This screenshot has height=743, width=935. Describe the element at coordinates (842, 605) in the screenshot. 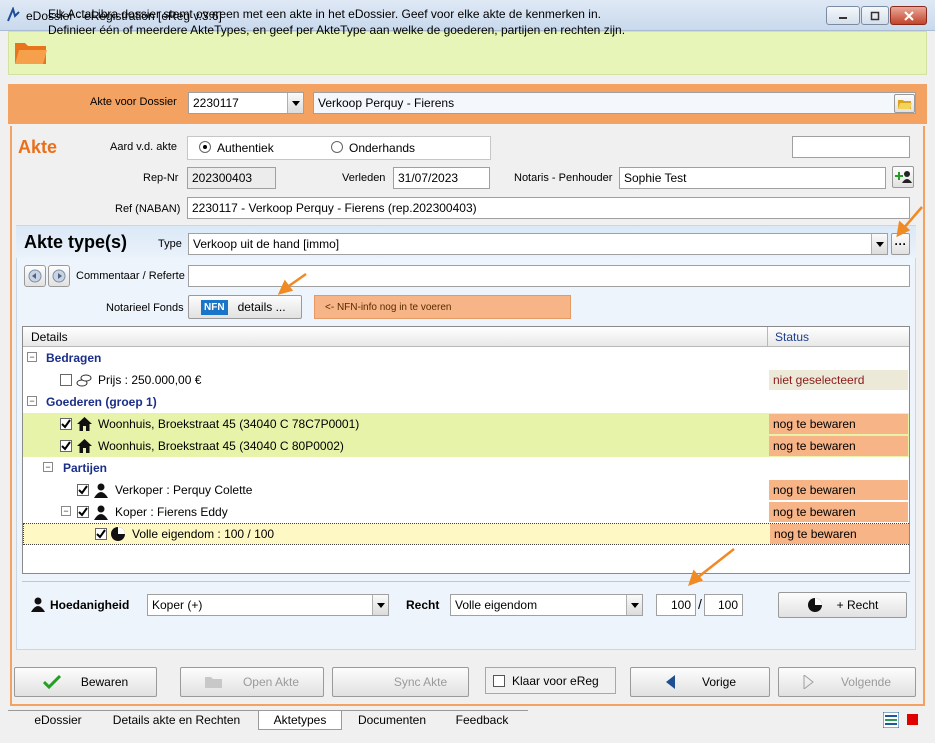

I see `add-recht-button: + Recht` at that location.